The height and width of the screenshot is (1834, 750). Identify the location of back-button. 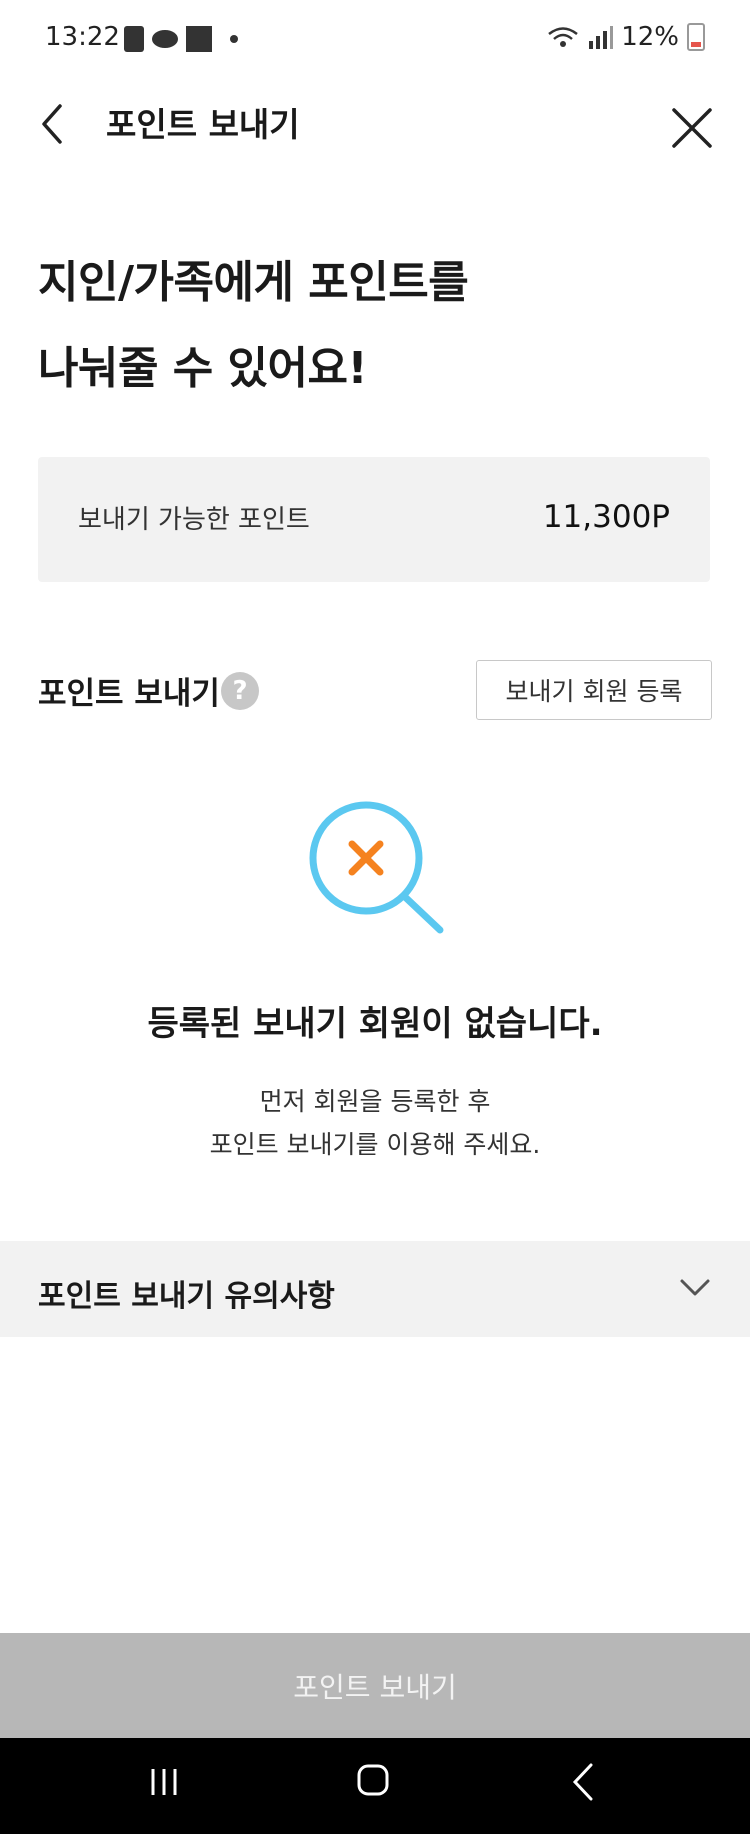
(54, 124).